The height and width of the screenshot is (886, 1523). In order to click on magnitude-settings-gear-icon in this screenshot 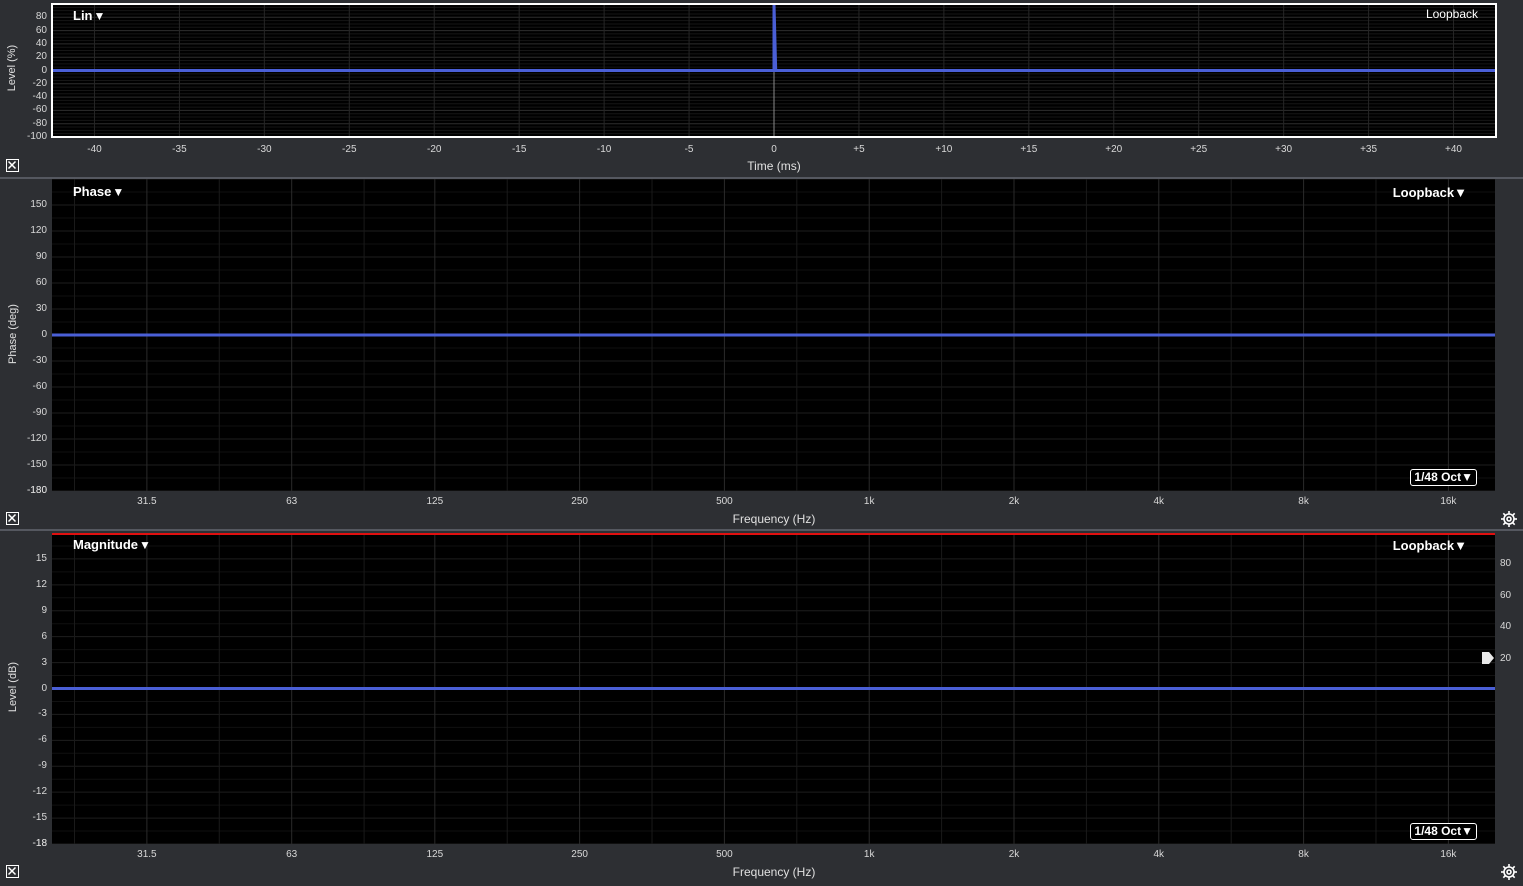, I will do `click(1509, 872)`.